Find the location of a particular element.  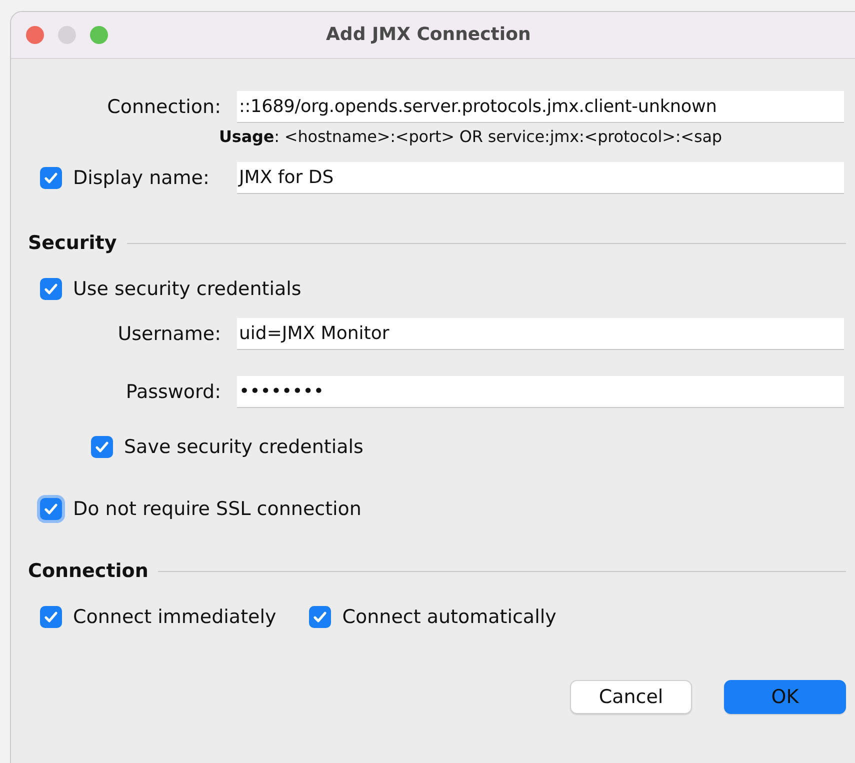

checkbox-label: Do not require SSL connection is located at coordinates (217, 509).